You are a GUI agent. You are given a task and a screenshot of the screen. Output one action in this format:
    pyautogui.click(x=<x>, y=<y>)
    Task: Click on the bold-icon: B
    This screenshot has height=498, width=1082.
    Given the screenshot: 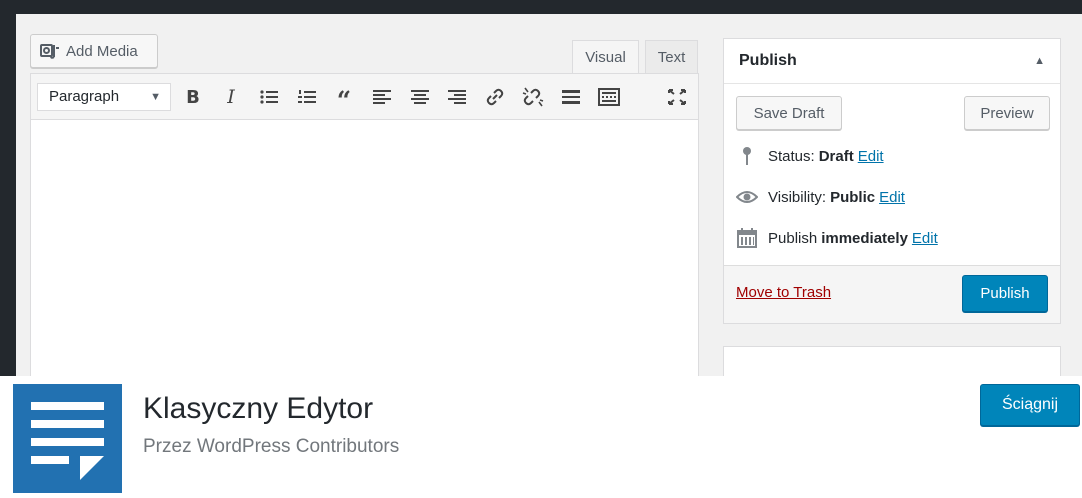 What is the action you would take?
    pyautogui.click(x=193, y=97)
    